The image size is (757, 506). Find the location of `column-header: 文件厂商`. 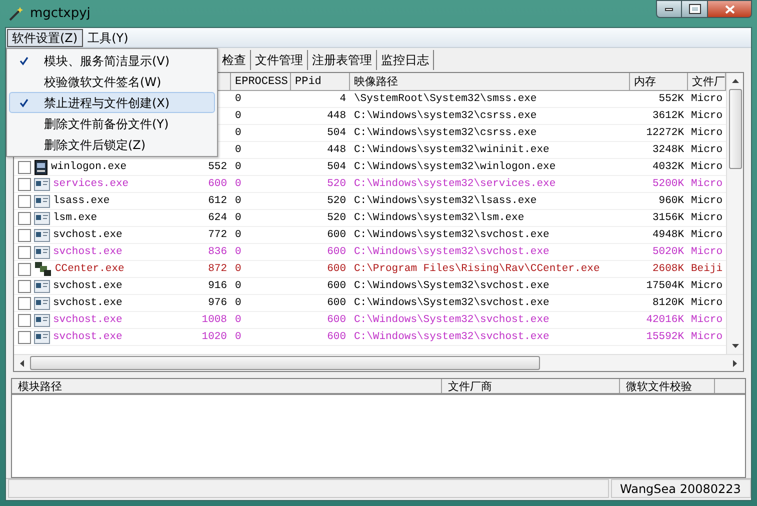

column-header: 文件厂商 is located at coordinates (531, 386).